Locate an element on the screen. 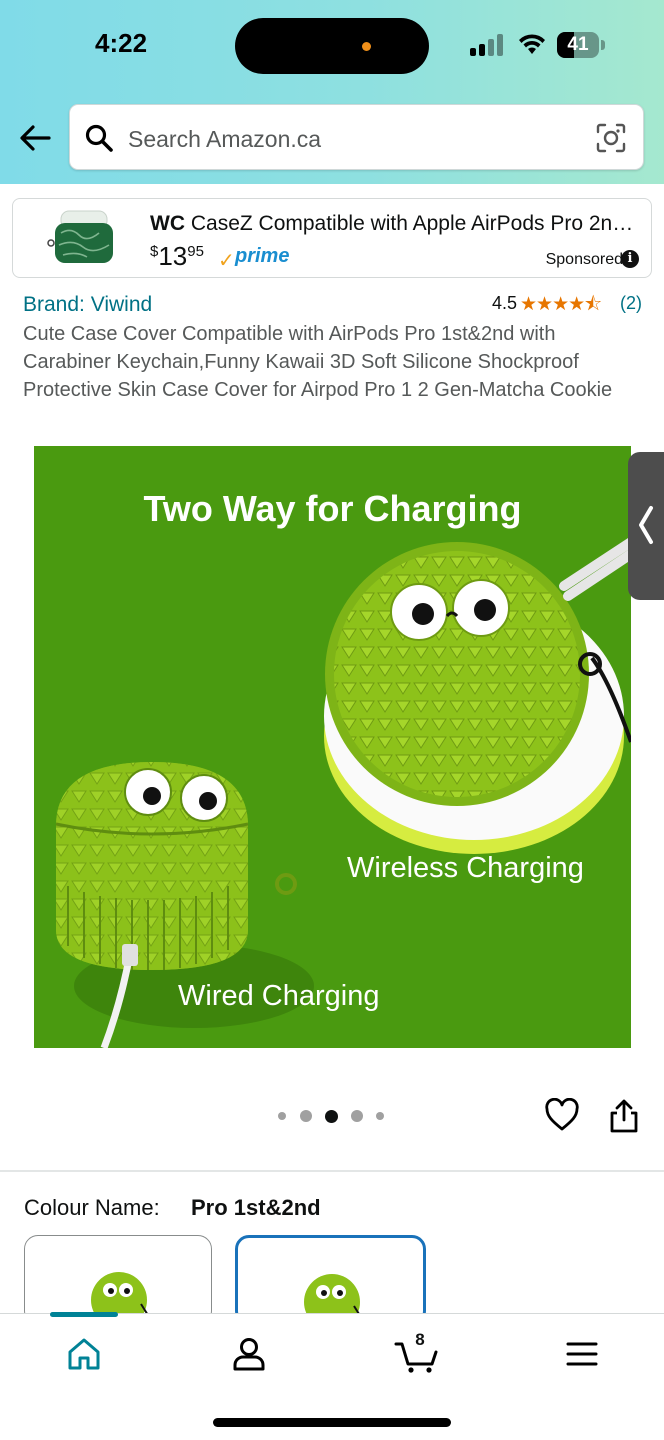 This screenshot has height=1440, width=664. search-input: Search Amazon.ca is located at coordinates (356, 137).